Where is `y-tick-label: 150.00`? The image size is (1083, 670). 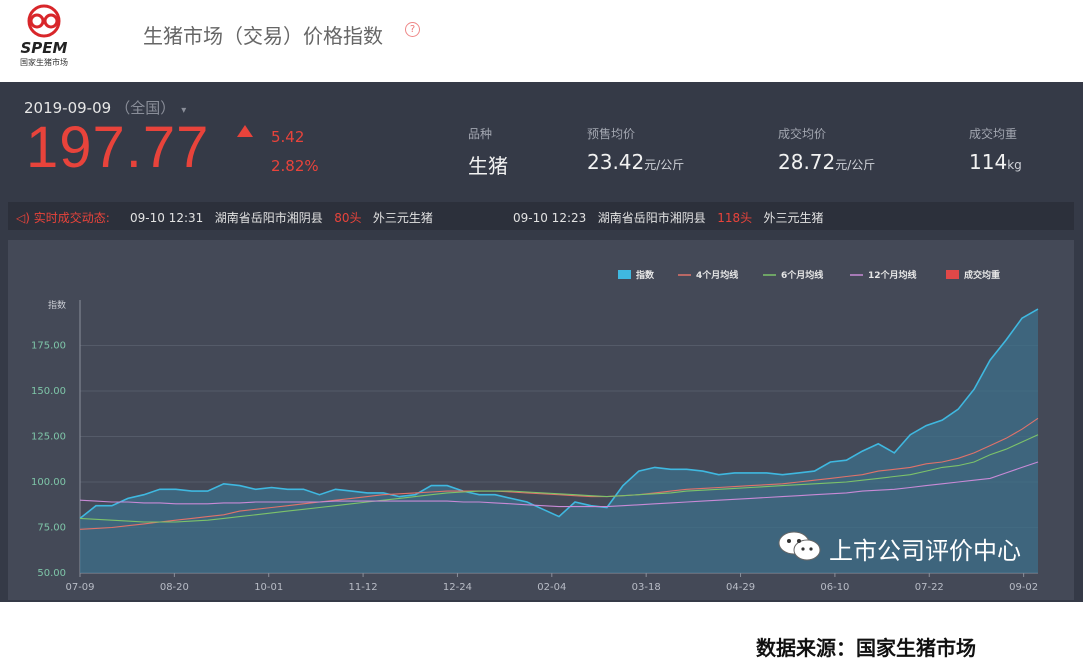
y-tick-label: 150.00 is located at coordinates (48, 391).